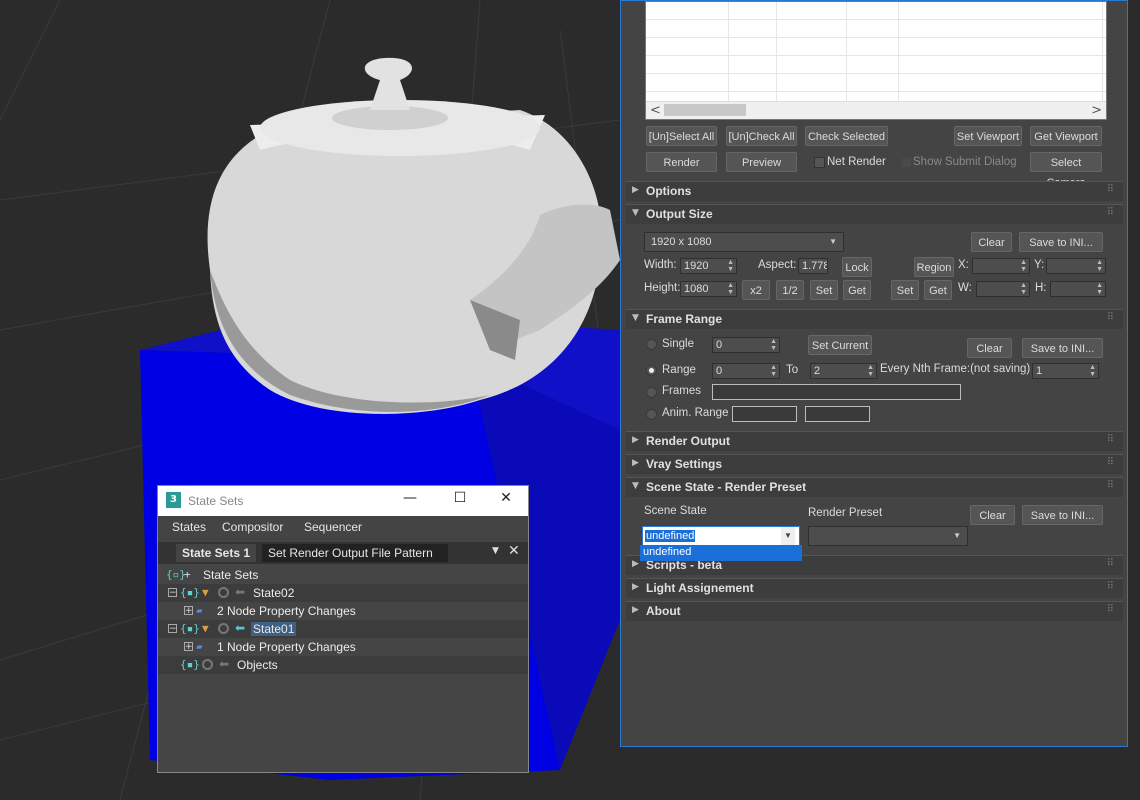 The image size is (1140, 800). What do you see at coordinates (1003, 289) in the screenshot?
I see `w-spinner: ▲ ▼` at bounding box center [1003, 289].